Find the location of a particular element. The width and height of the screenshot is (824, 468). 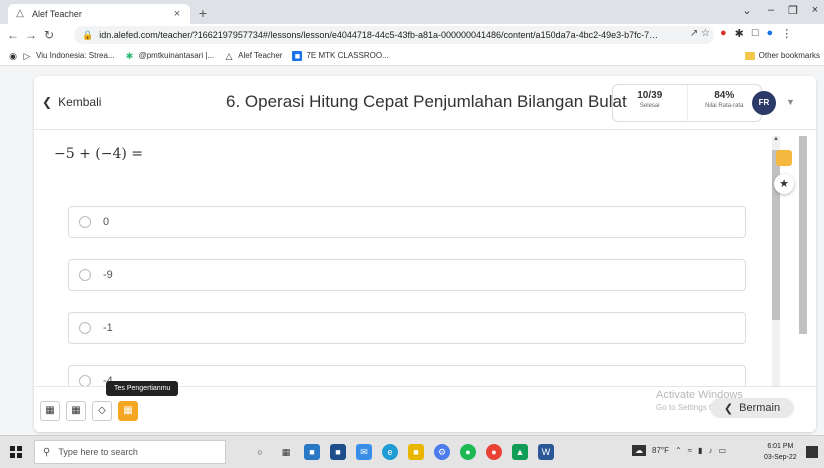

answer-option: 0 is located at coordinates (407, 222).